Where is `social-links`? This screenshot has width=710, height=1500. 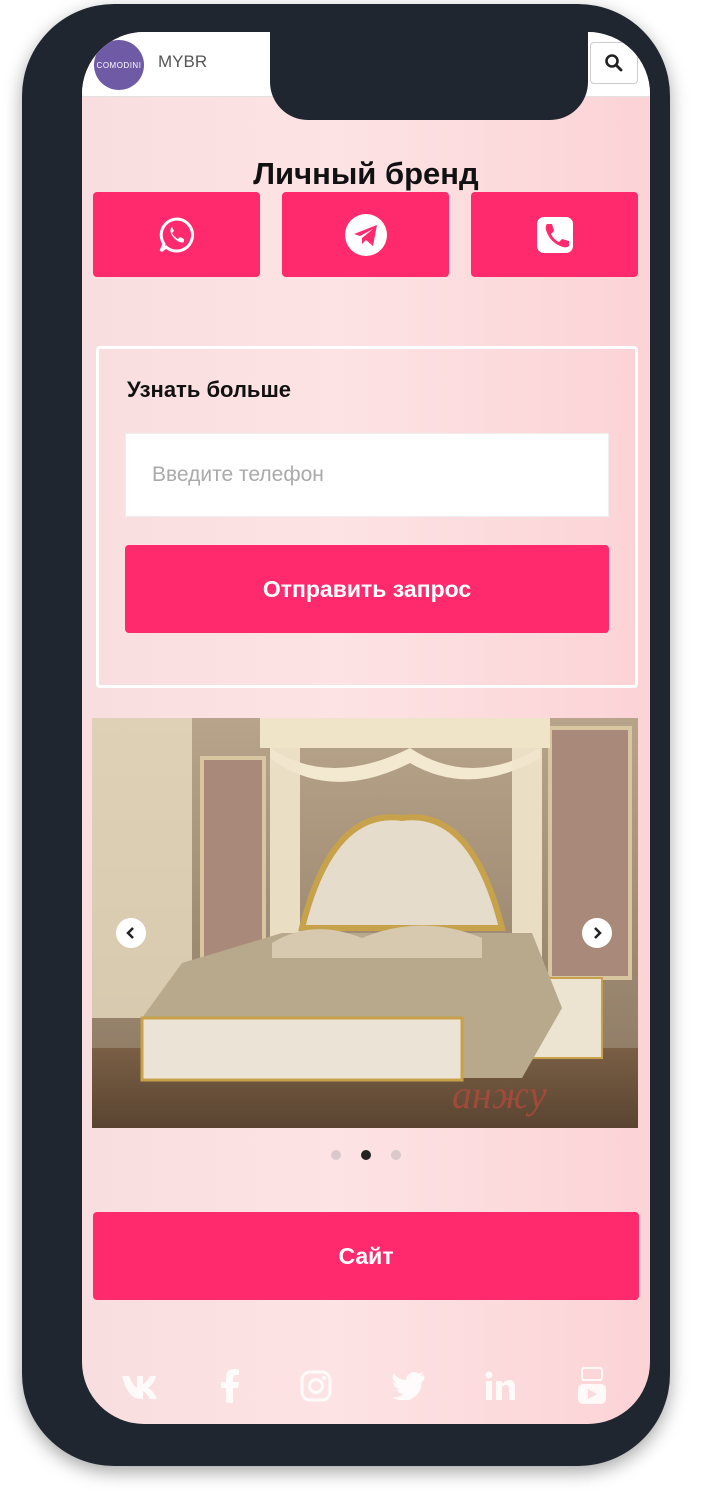 social-links is located at coordinates (366, 1389).